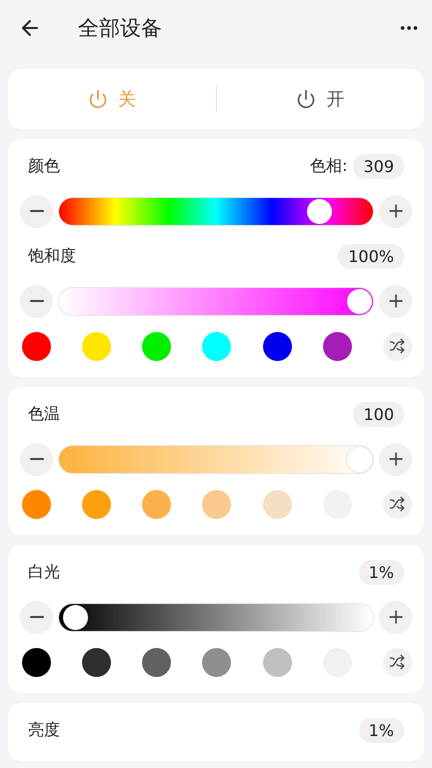 This screenshot has width=432, height=768. Describe the element at coordinates (44, 572) in the screenshot. I see `section-title: 白光` at that location.